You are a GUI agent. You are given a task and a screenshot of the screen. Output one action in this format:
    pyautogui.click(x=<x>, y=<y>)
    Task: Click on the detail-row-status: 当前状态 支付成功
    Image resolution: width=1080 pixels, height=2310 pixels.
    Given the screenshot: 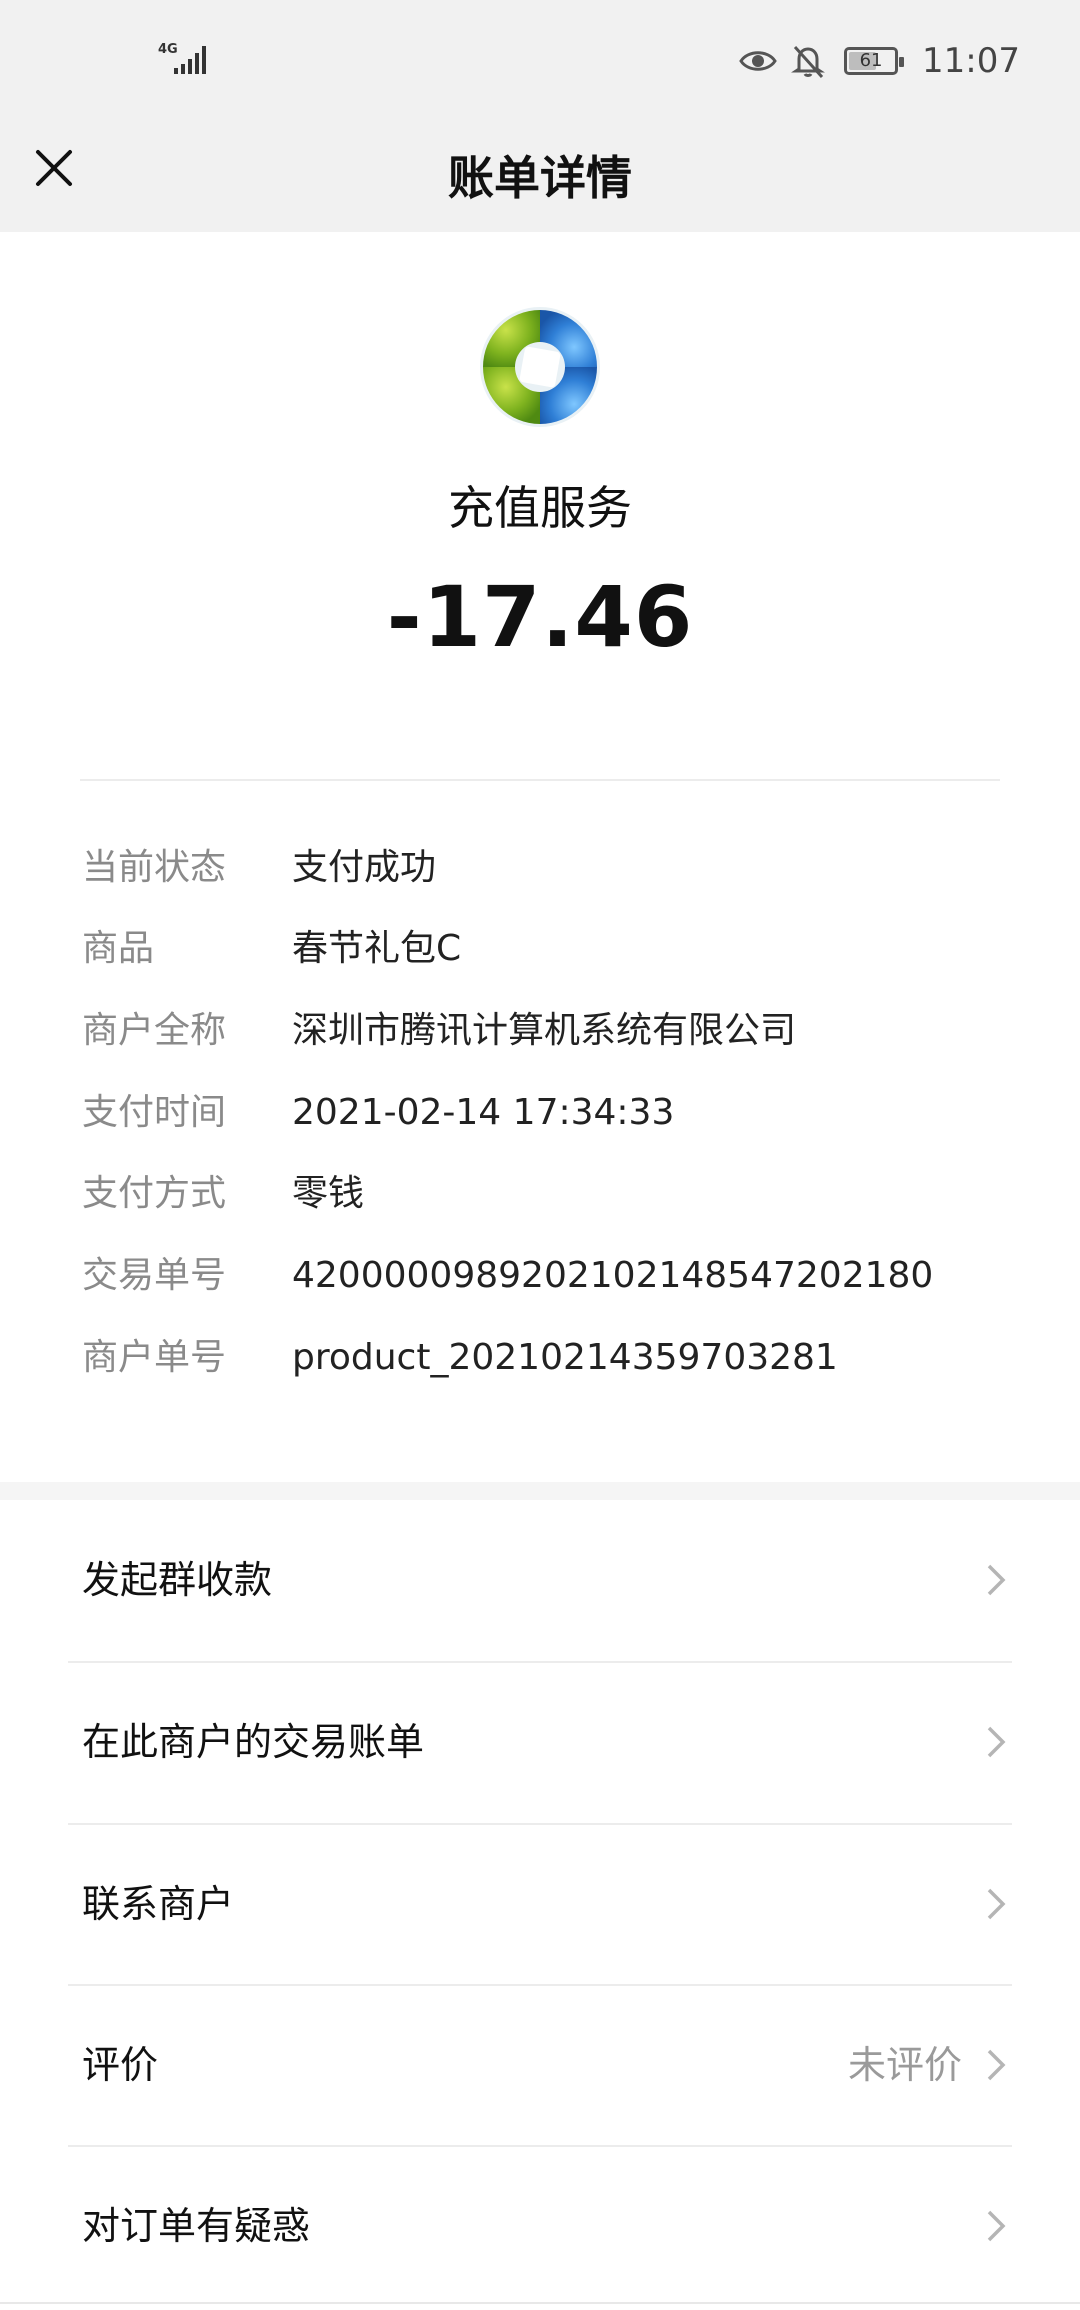 What is the action you would take?
    pyautogui.click(x=540, y=868)
    